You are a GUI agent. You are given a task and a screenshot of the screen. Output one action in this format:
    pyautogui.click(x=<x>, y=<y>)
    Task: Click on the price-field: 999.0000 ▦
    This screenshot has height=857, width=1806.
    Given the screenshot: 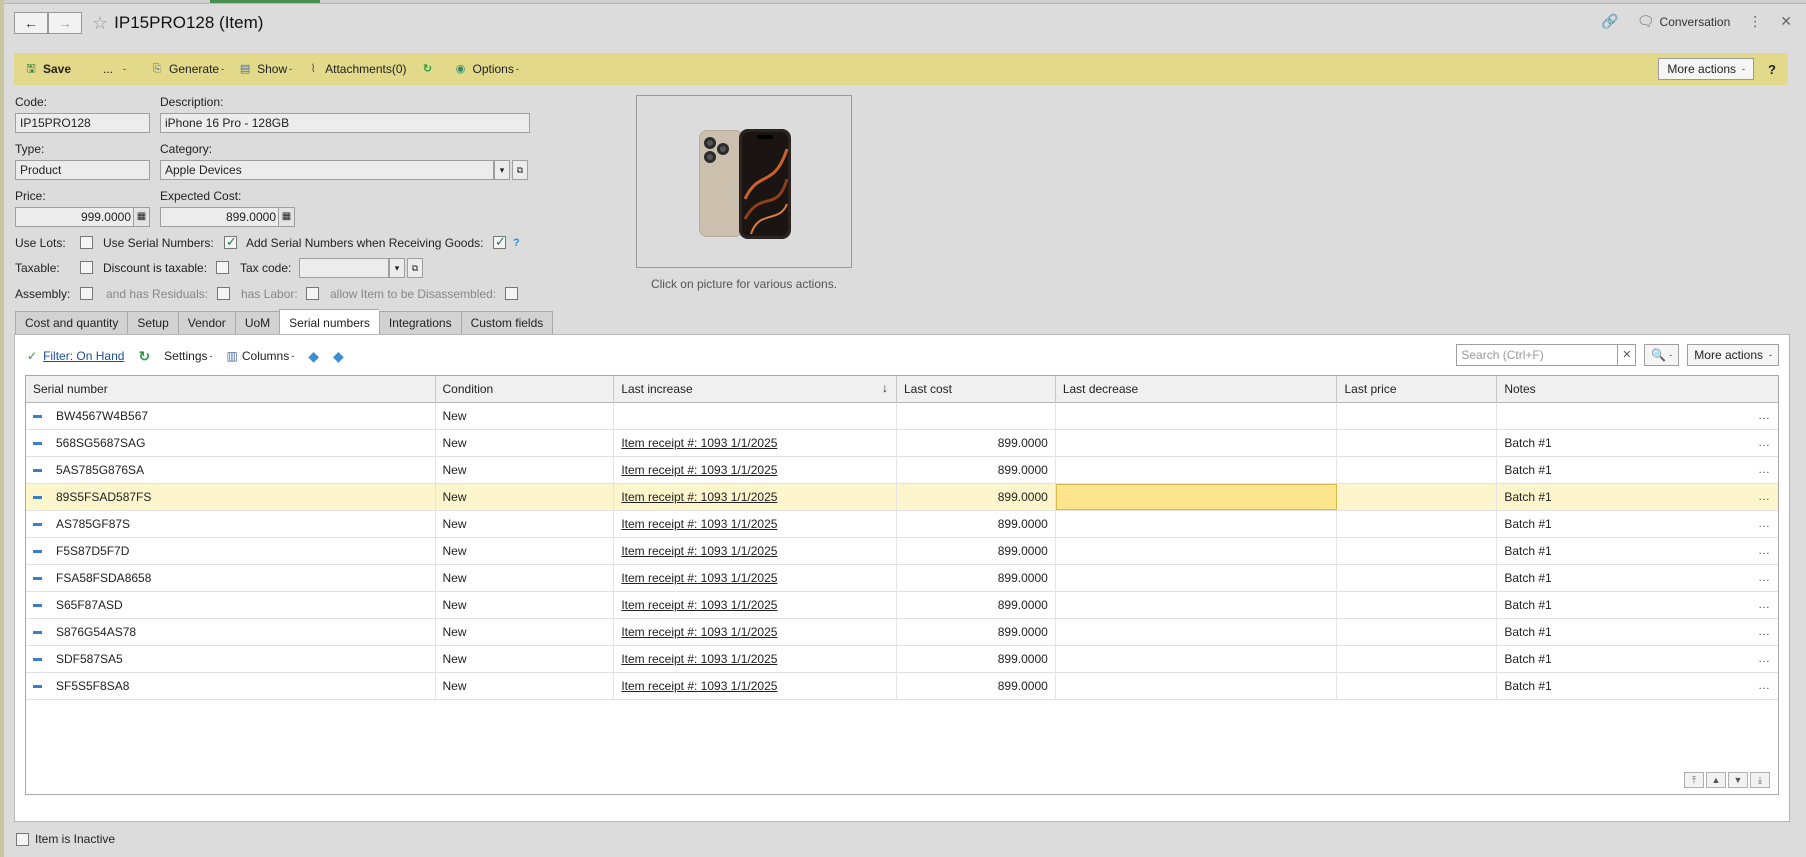 What is the action you would take?
    pyautogui.click(x=82, y=217)
    